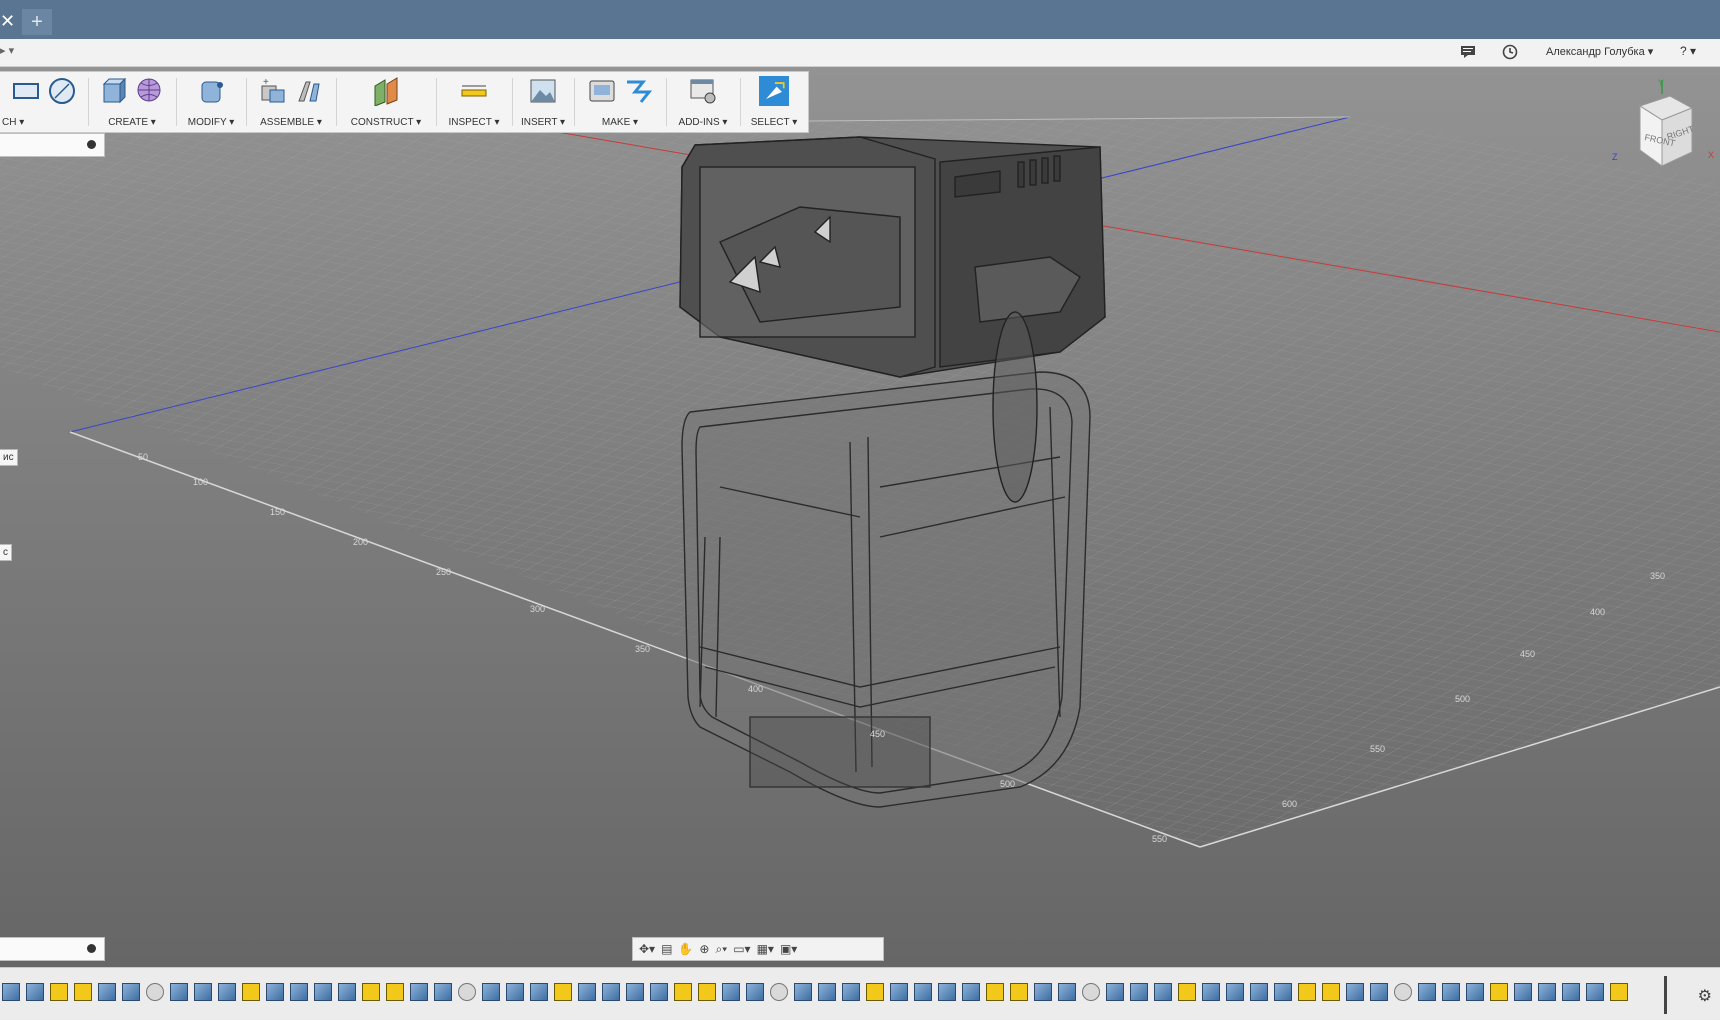 The image size is (1720, 1020). I want to click on inspect-group: INSPECT ▾, so click(474, 102).